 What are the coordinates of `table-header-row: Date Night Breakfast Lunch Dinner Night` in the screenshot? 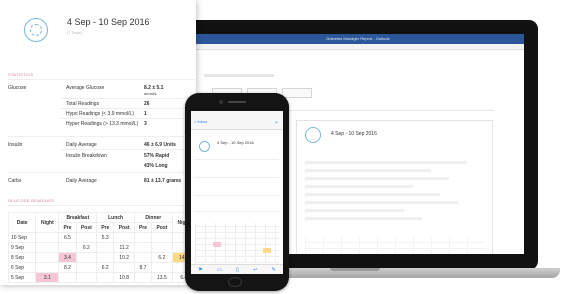 It's located at (101, 222).